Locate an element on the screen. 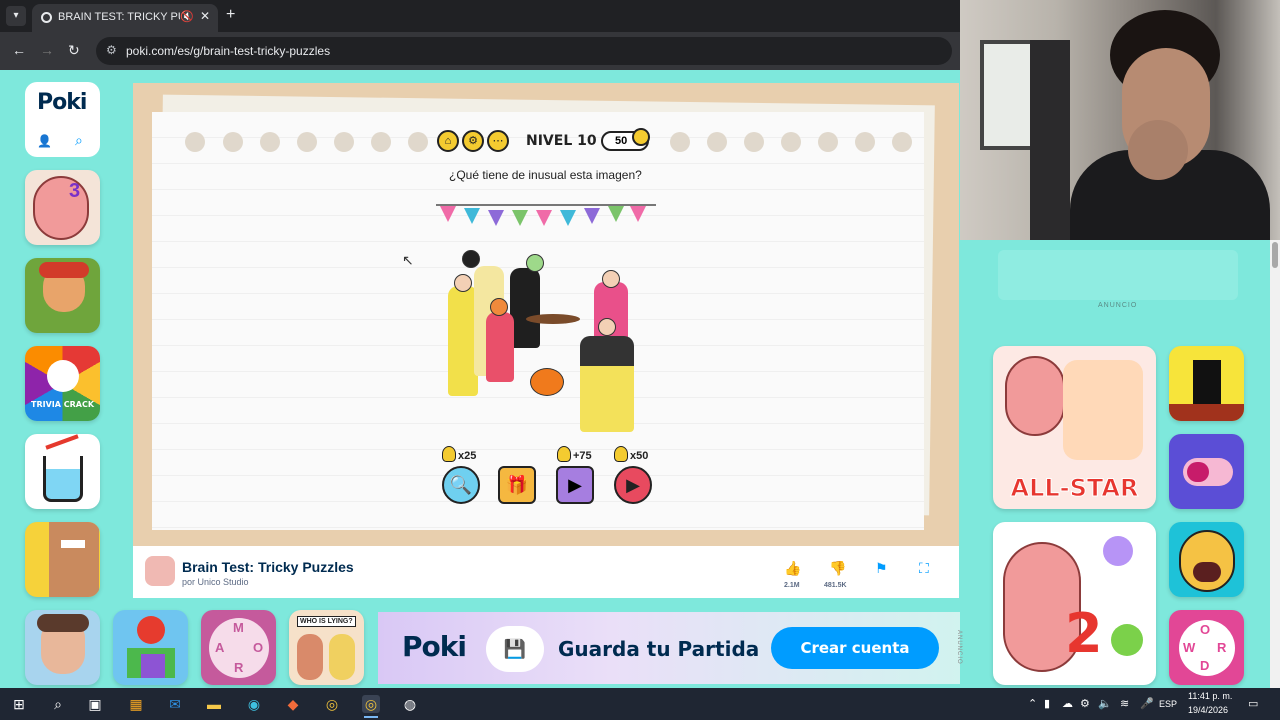 The width and height of the screenshot is (1280, 720). party-illustration is located at coordinates (546, 314).